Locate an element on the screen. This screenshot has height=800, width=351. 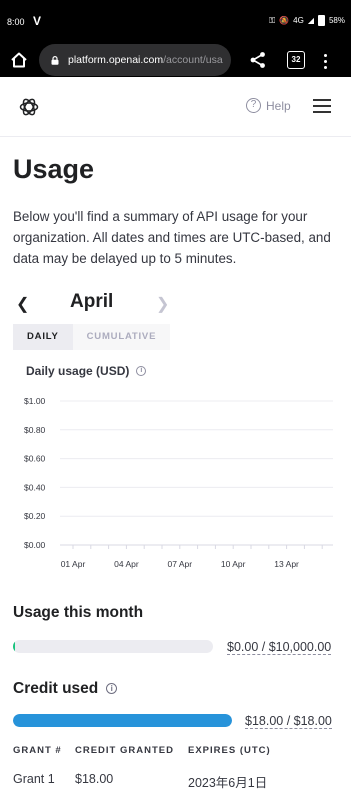
menu-icon is located at coordinates (322, 106).